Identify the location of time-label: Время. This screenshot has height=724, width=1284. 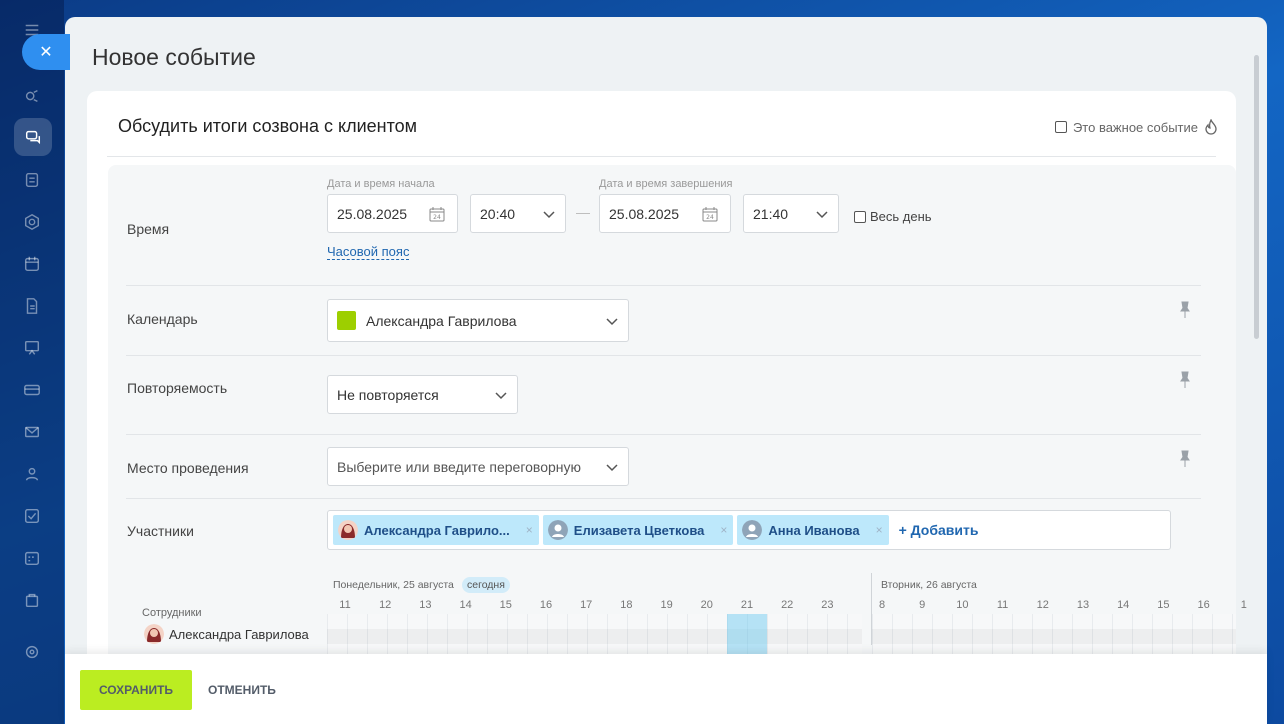
(148, 229).